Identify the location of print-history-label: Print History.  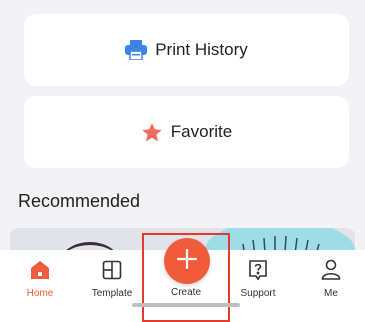
(201, 49).